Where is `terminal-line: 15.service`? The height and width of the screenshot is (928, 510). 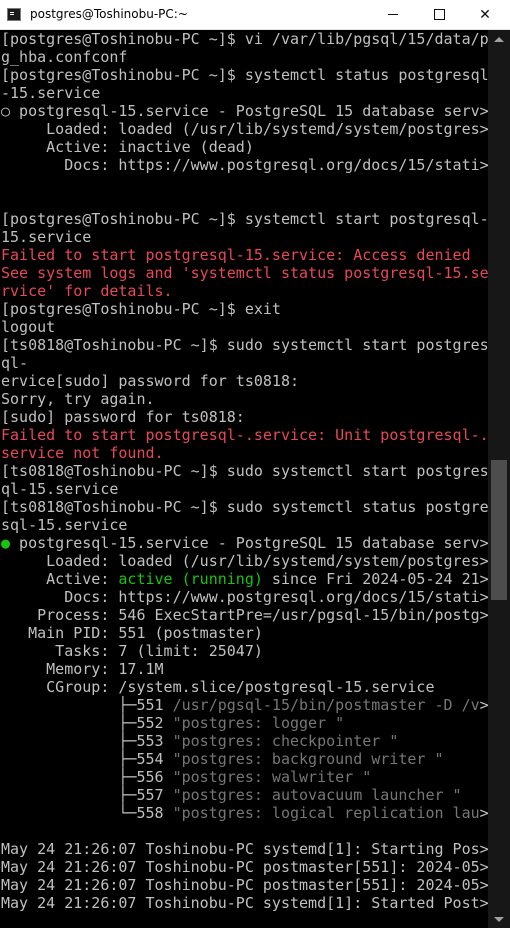 terminal-line: 15.service is located at coordinates (244, 237).